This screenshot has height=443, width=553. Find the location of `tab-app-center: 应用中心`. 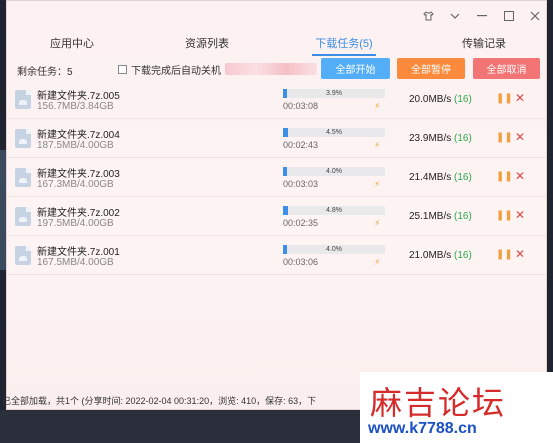

tab-app-center: 应用中心 is located at coordinates (72, 45).